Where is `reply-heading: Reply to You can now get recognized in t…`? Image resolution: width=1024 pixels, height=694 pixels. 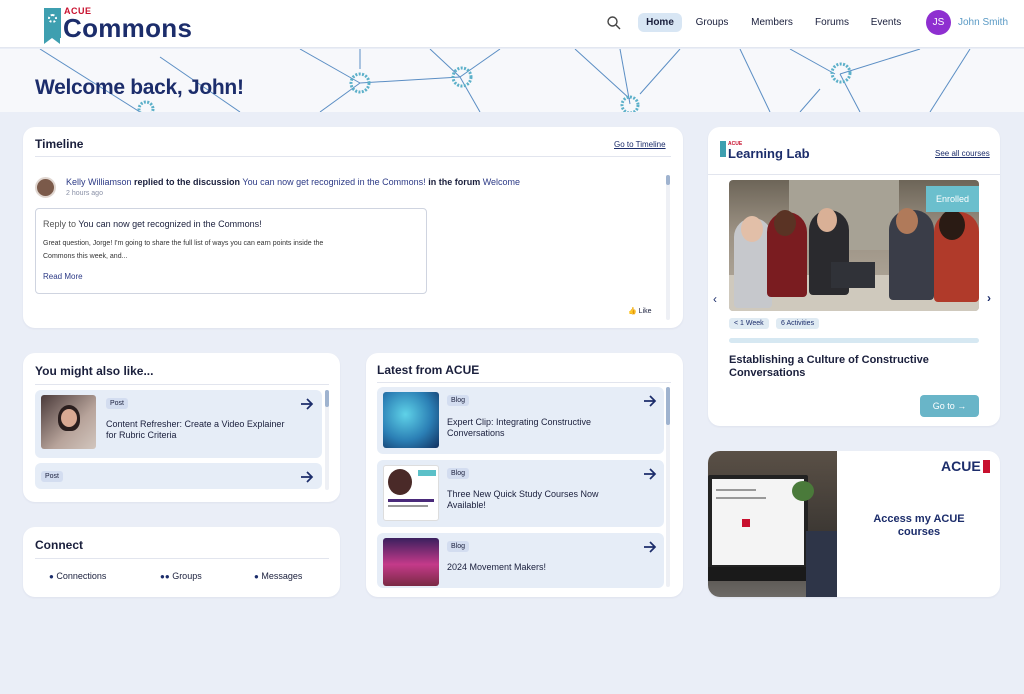
reply-heading: Reply to You can now get recognized in t… is located at coordinates (152, 224).